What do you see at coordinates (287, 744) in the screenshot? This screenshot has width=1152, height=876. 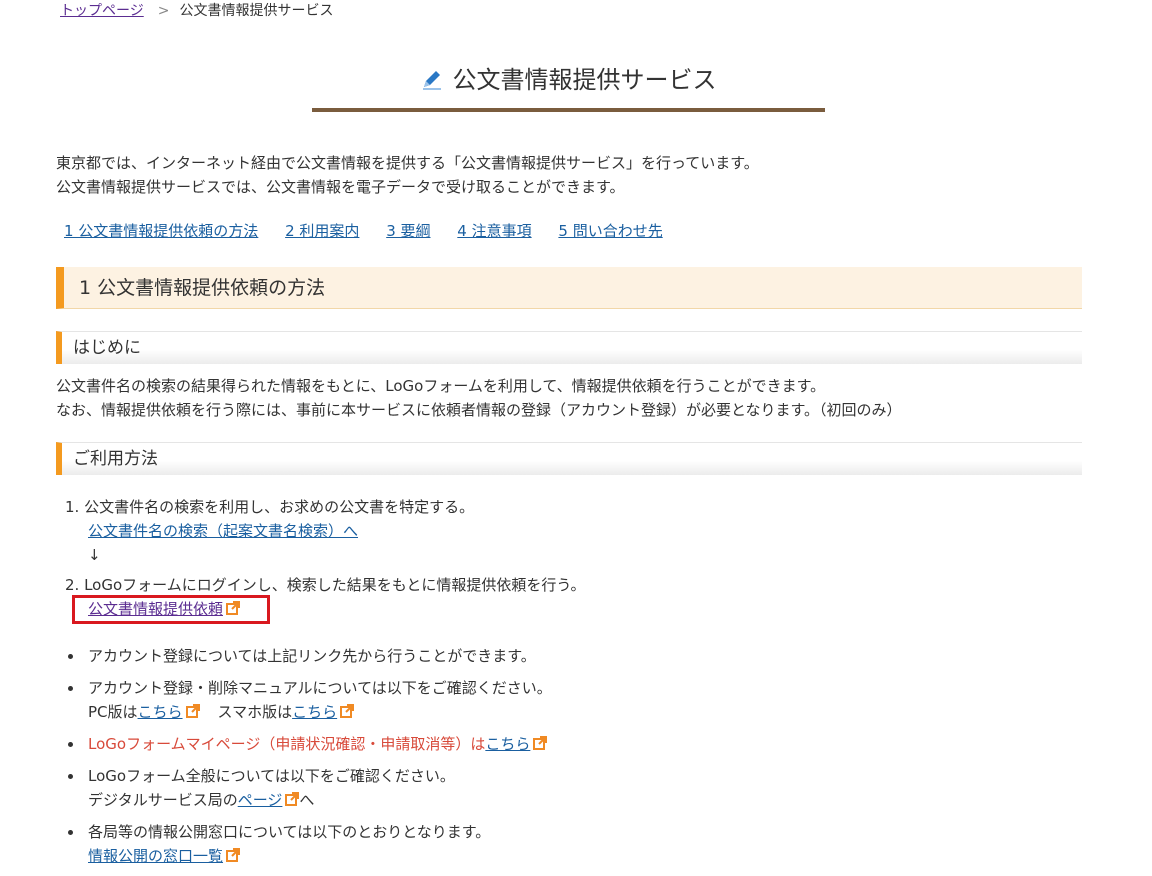 I see `mypage-note: LoGoフォームマイページ（申請状況確認・申請取消等）は` at bounding box center [287, 744].